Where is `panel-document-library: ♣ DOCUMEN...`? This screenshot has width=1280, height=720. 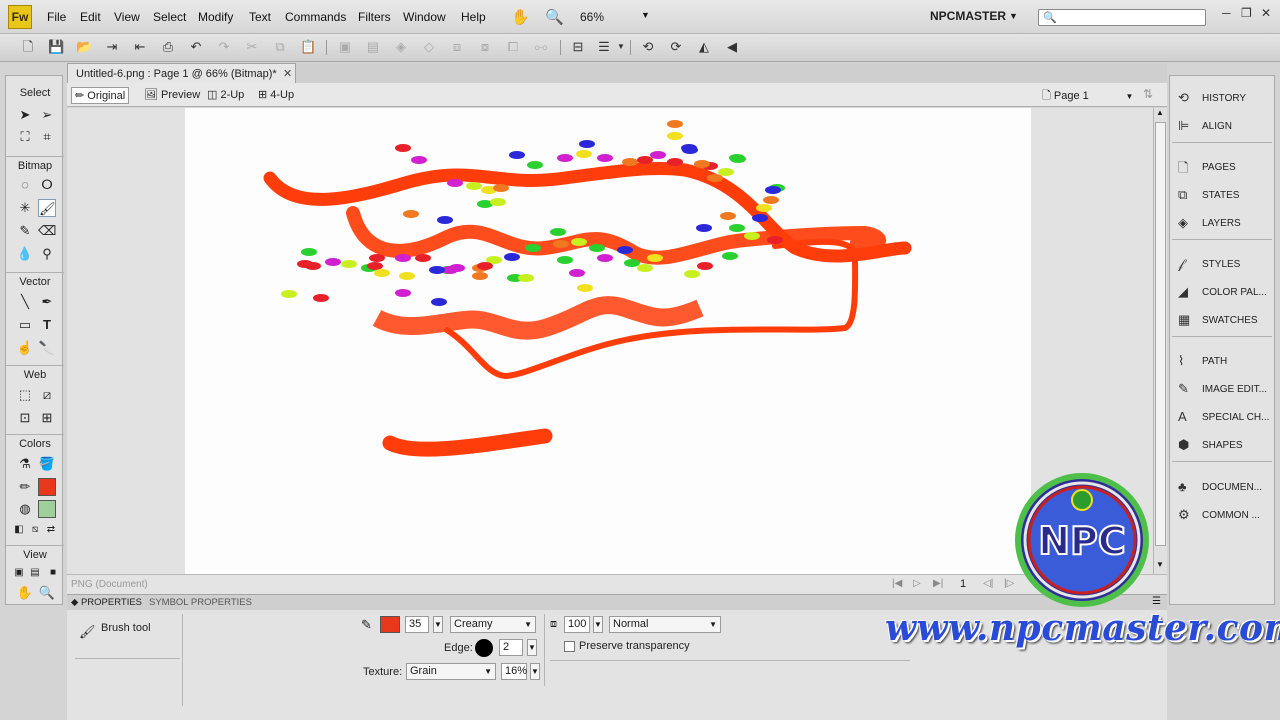 panel-document-library: ♣ DOCUMEN... is located at coordinates (1222, 487).